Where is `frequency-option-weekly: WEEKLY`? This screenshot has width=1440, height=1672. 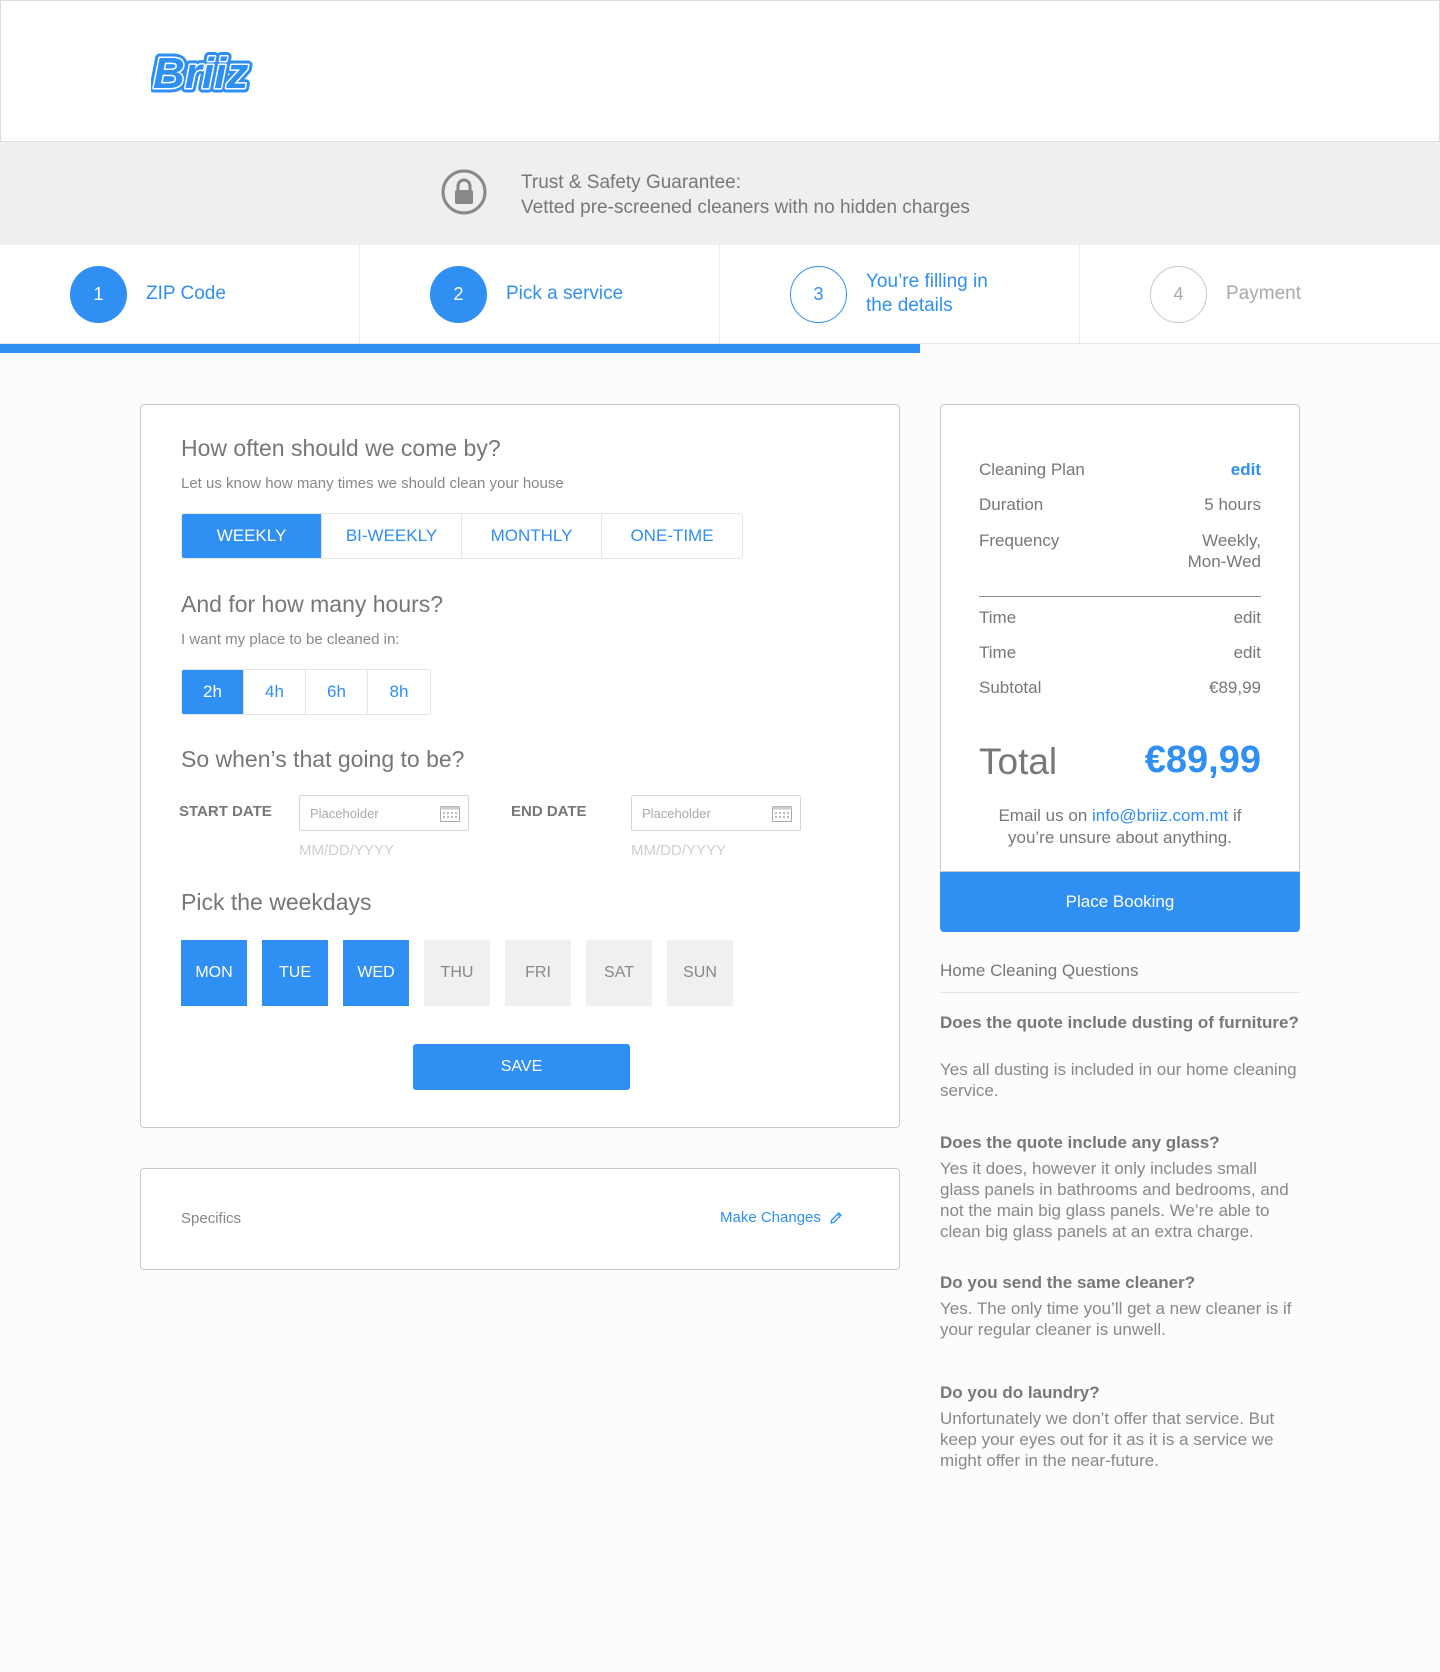
frequency-option-weekly: WEEKLY is located at coordinates (252, 536).